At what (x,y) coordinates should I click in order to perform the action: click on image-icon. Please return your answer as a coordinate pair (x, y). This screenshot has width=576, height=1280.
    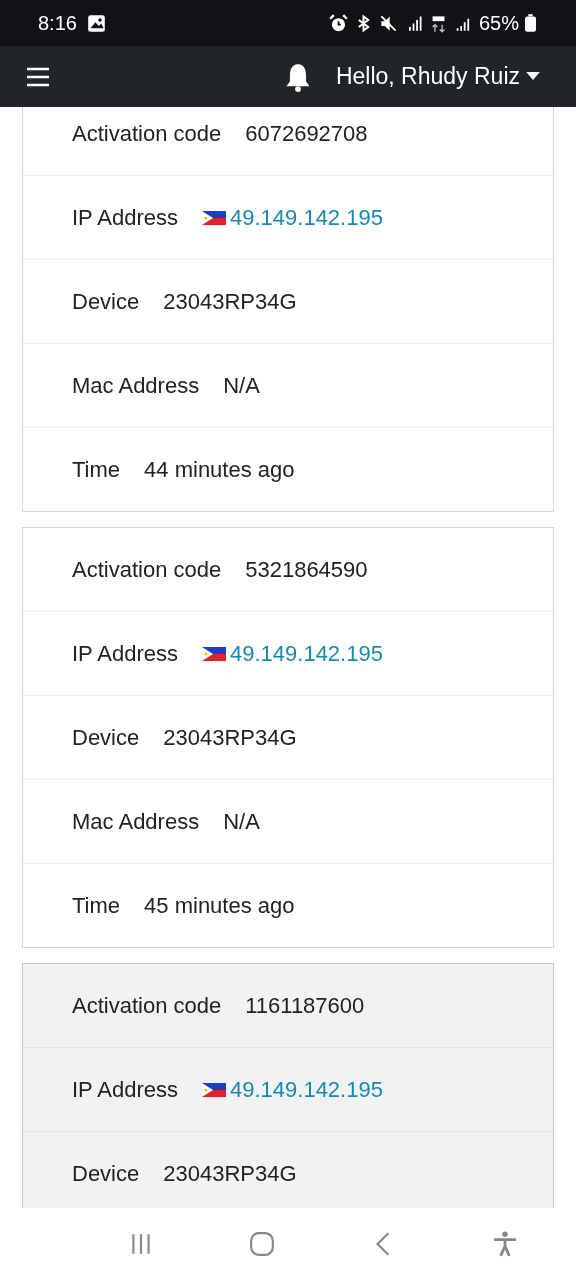
    Looking at the image, I should click on (96, 23).